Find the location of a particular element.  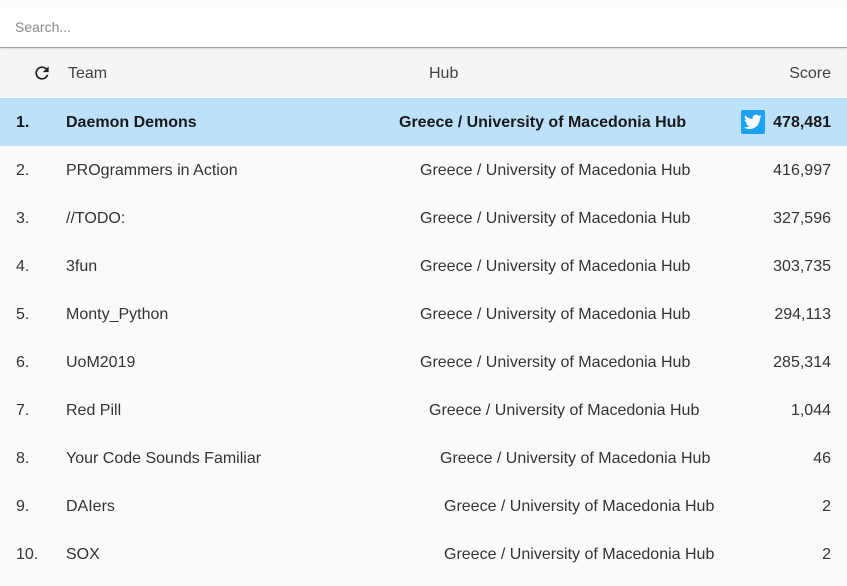

search-input is located at coordinates (423, 27).